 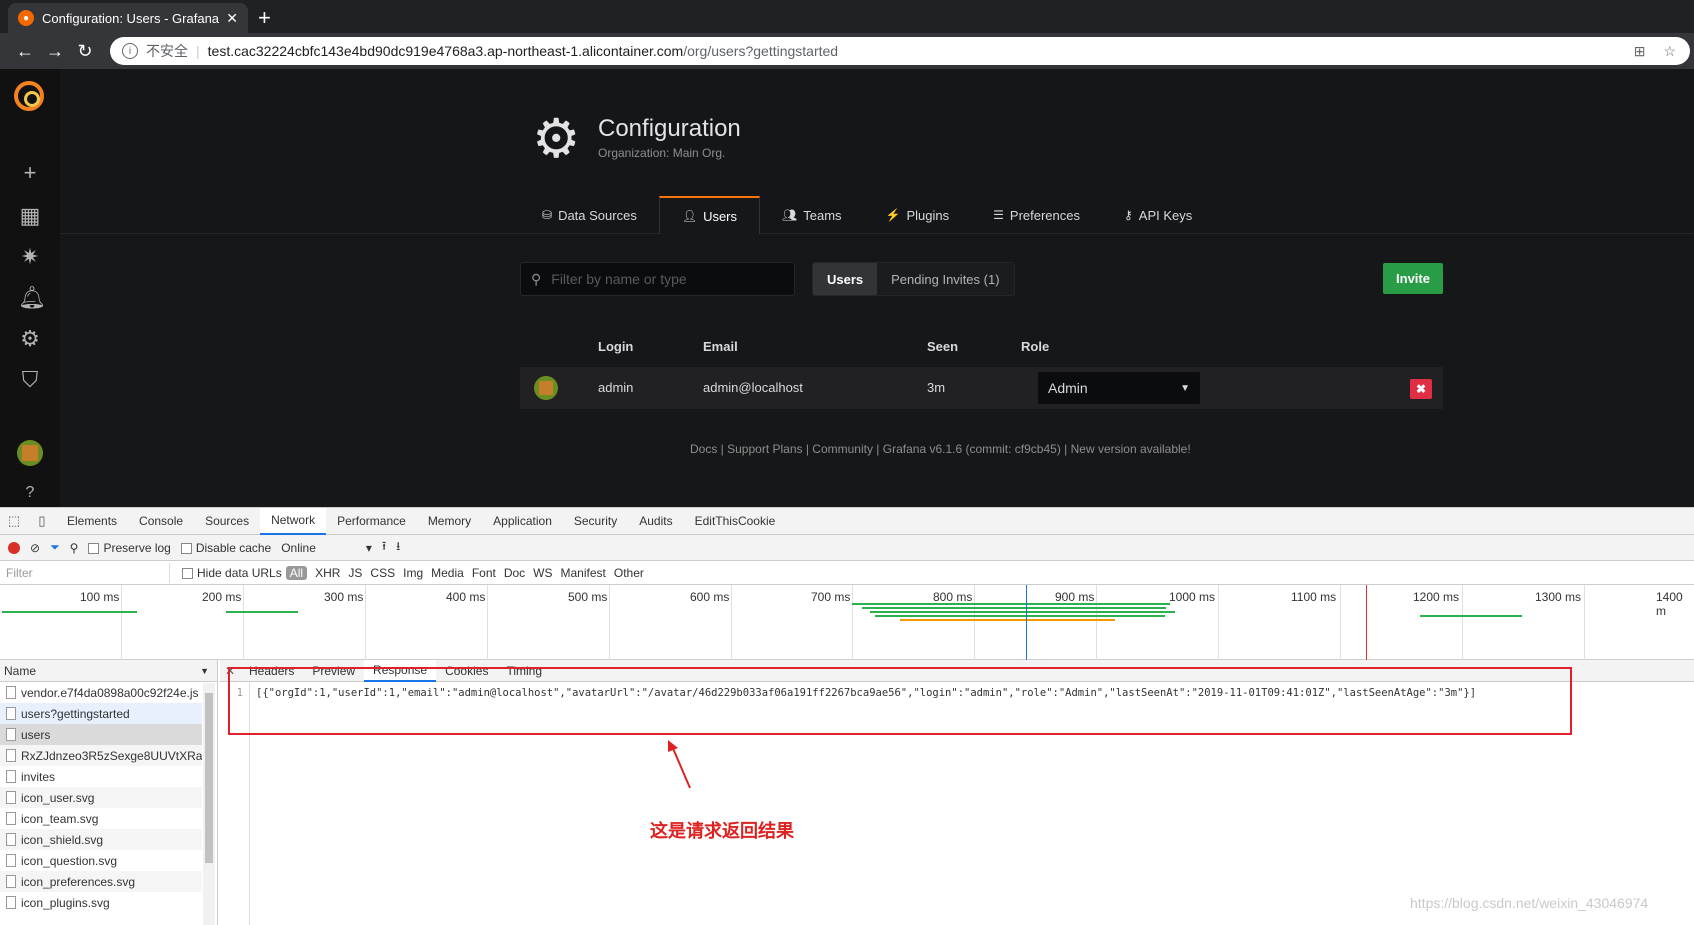 What do you see at coordinates (371, 521) in the screenshot?
I see `tab-performance: Performance` at bounding box center [371, 521].